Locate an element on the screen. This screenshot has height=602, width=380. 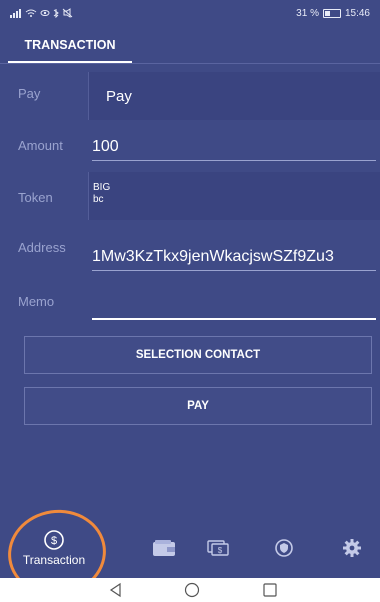
status-icons is located at coordinates (43, 14).